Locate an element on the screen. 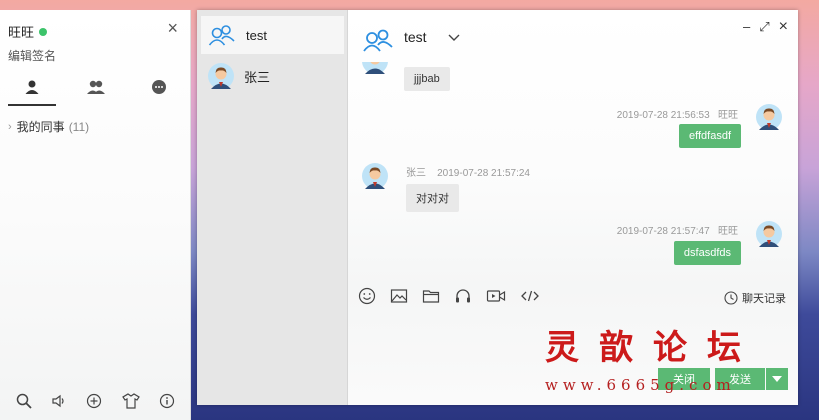  tab-recent-chats is located at coordinates (159, 87).